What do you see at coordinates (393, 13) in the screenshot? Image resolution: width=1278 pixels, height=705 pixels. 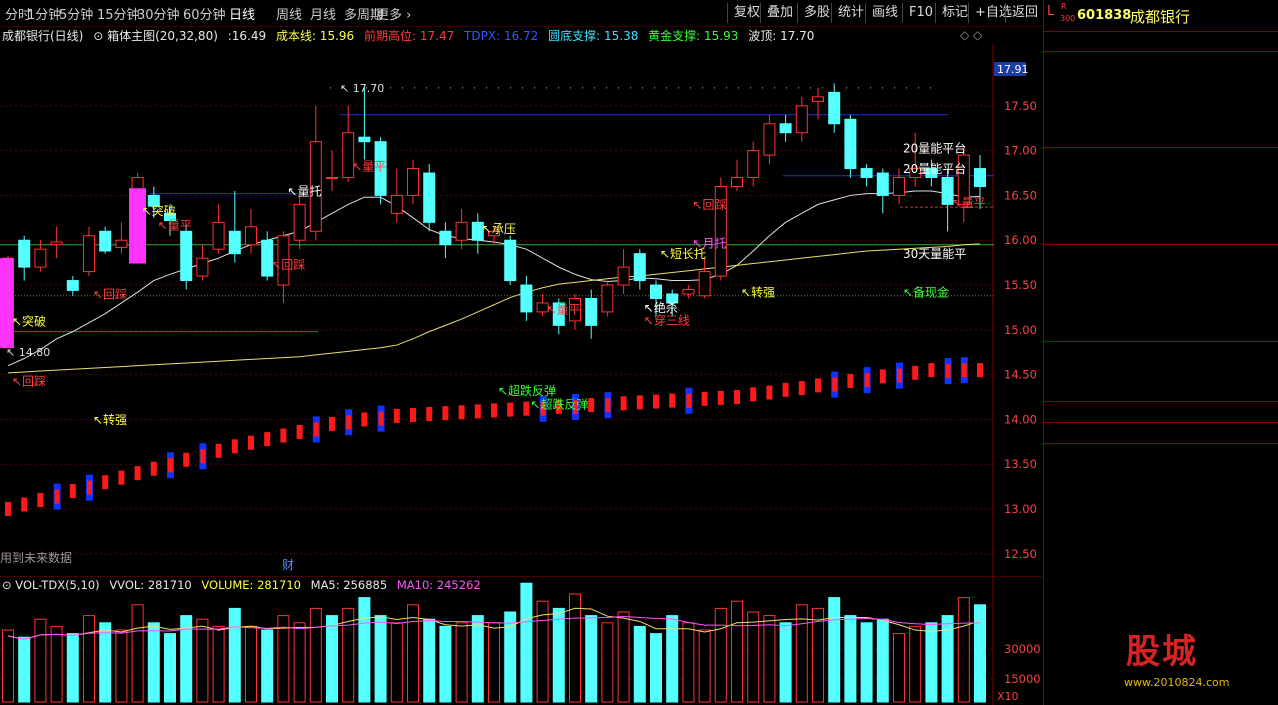 I see `period-tab-10: 更多 ›` at bounding box center [393, 13].